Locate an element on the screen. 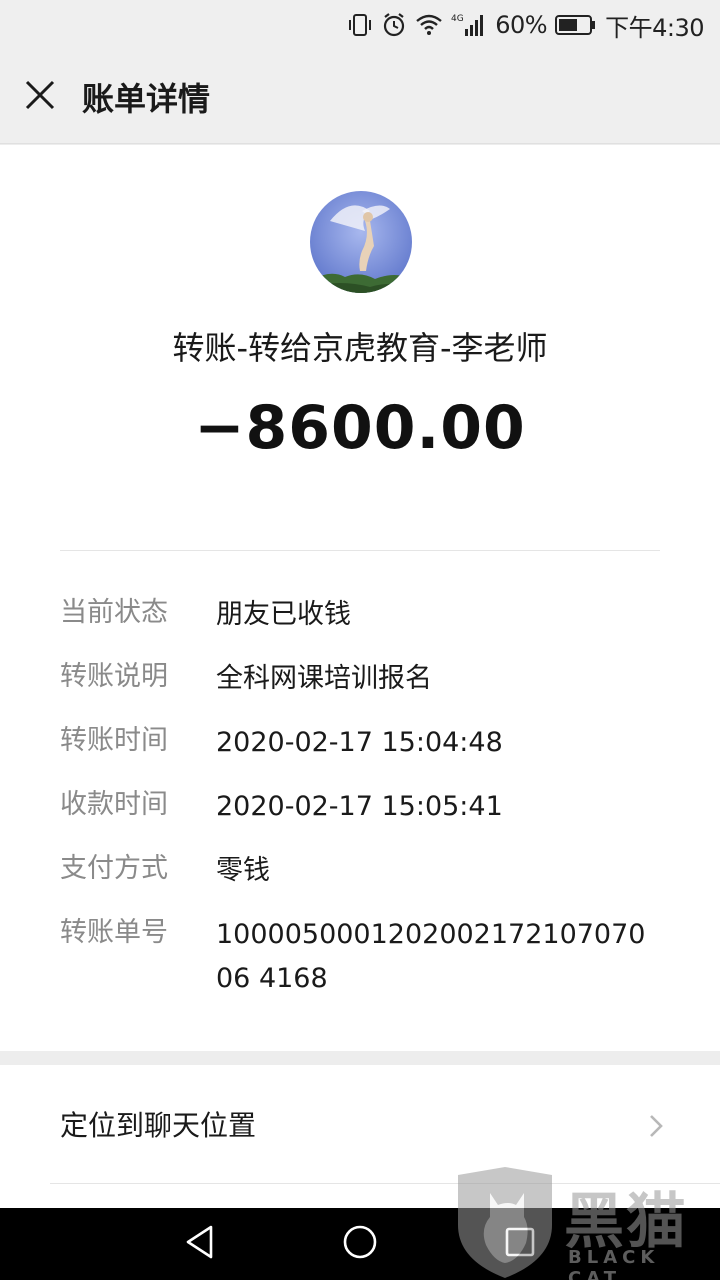  wifi-icon is located at coordinates (429, 25).